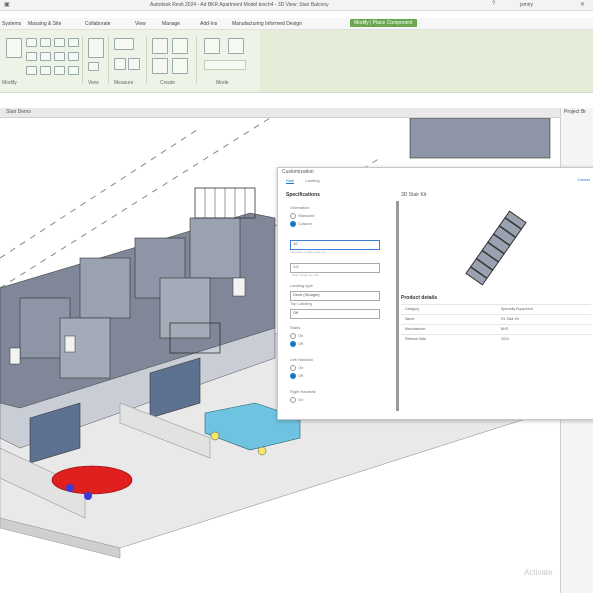 The height and width of the screenshot is (593, 593). What do you see at coordinates (45, 70) in the screenshot?
I see `scale-icon` at bounding box center [45, 70].